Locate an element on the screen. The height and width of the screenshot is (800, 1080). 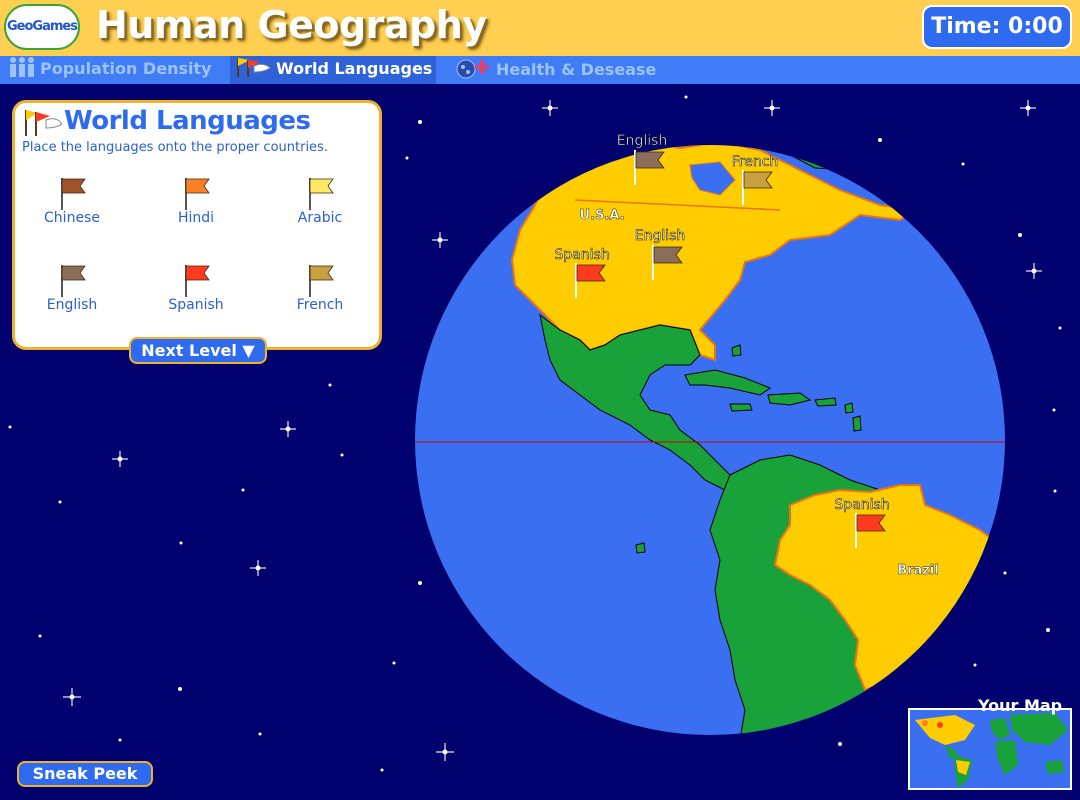
geogames-logo: GeoGames is located at coordinates (42, 27).